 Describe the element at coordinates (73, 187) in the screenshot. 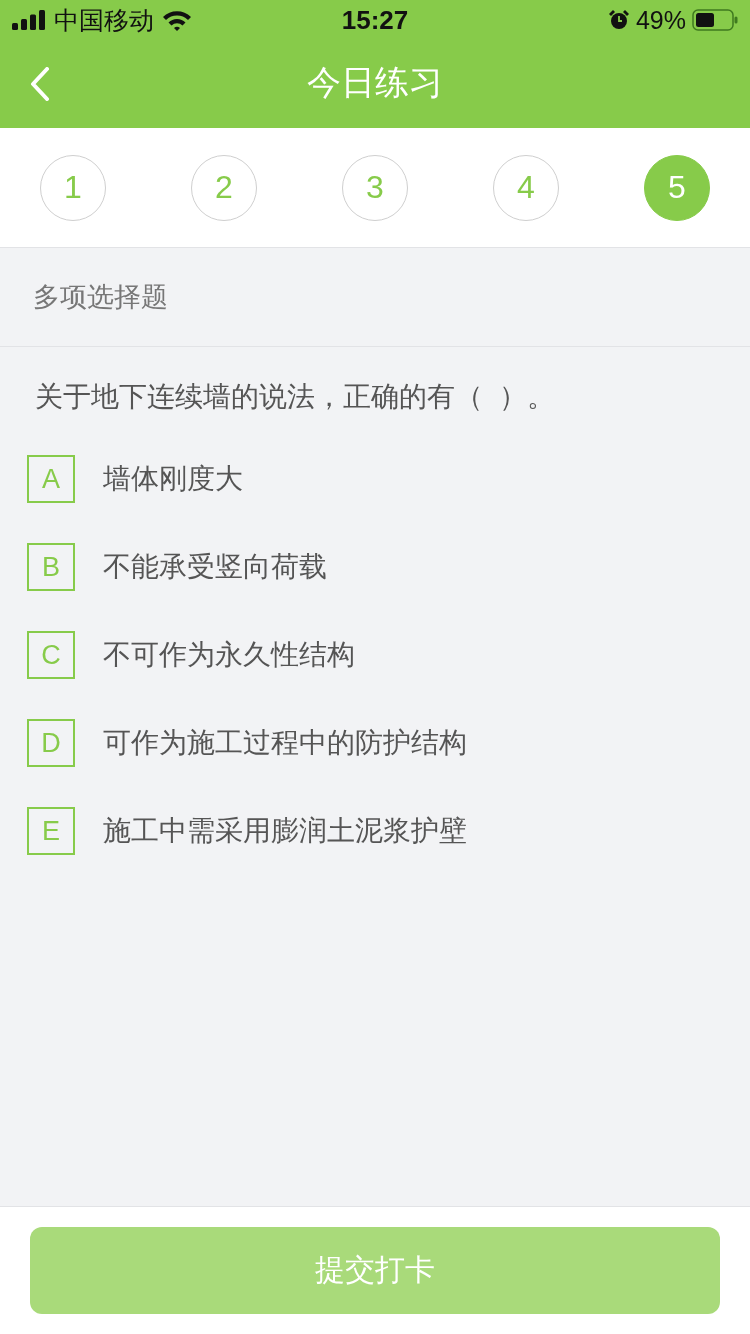

I see `question-number-button: 1` at that location.